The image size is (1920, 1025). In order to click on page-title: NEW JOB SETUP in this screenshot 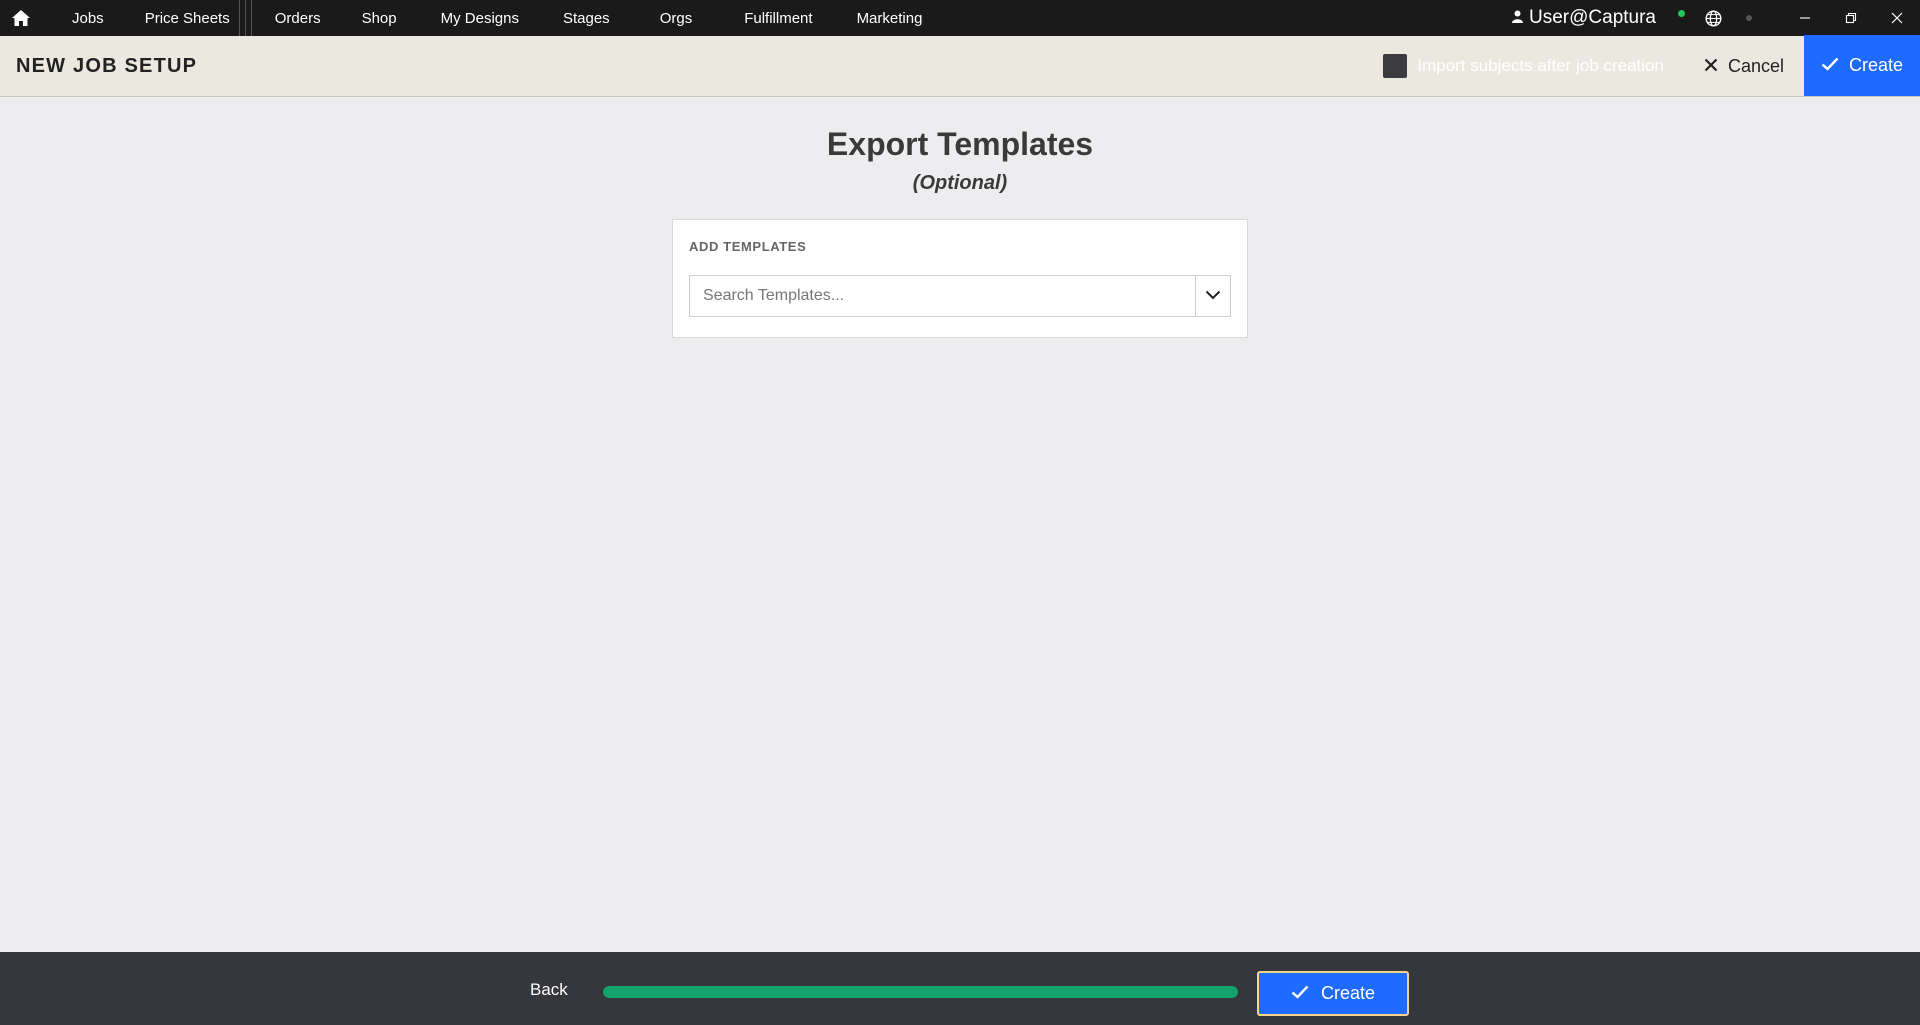, I will do `click(107, 65)`.